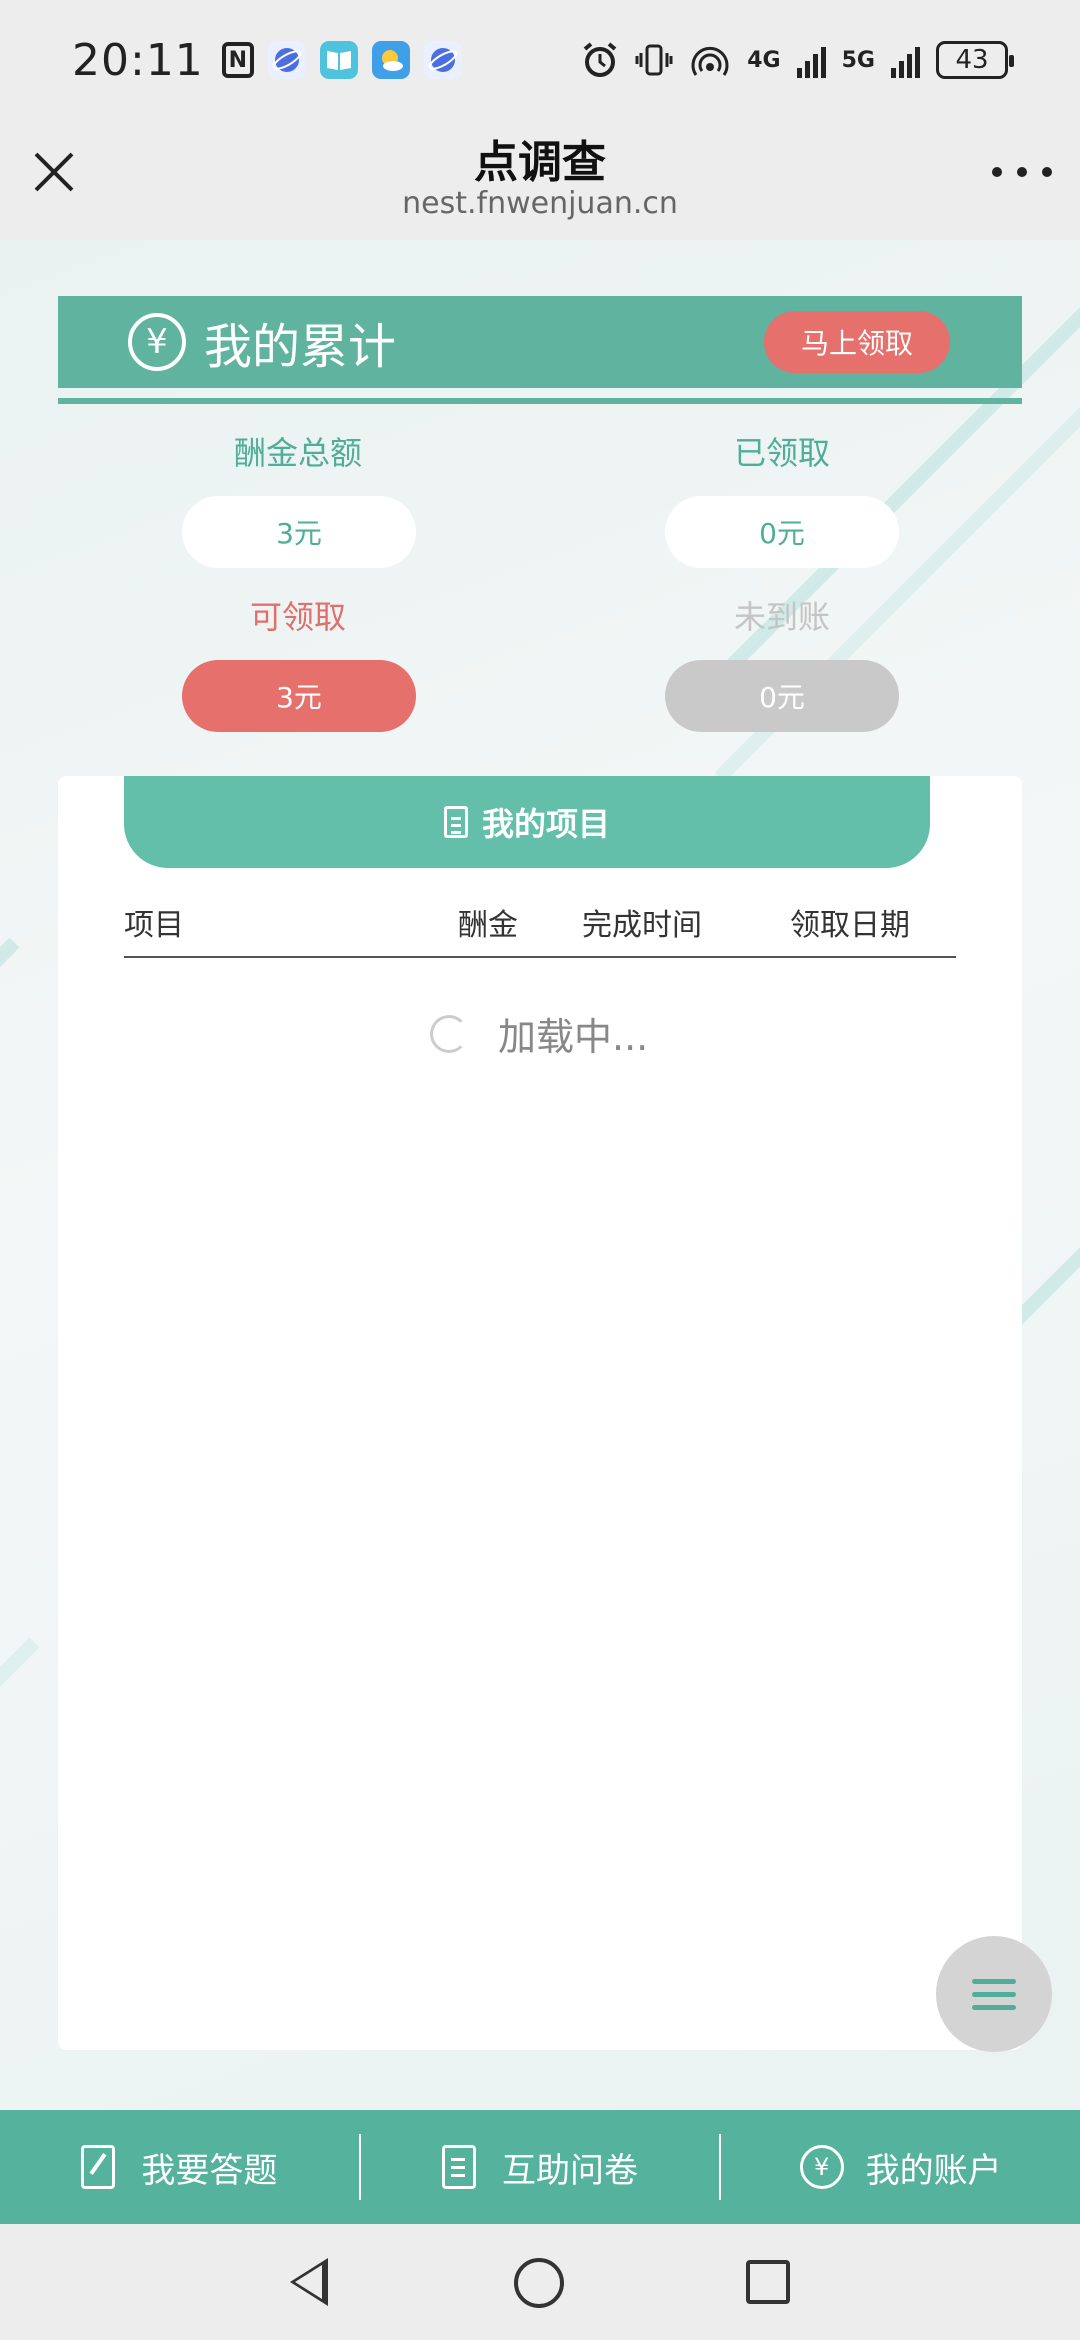 This screenshot has width=1080, height=2340. Describe the element at coordinates (972, 60) in the screenshot. I see `battery-level: 43` at that location.